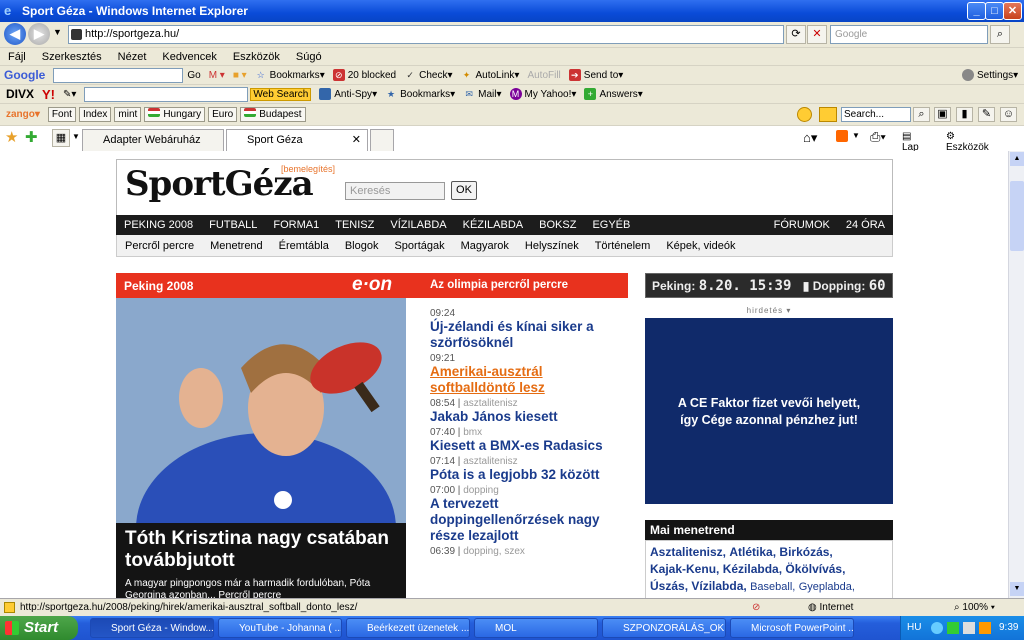 The height and width of the screenshot is (640, 1024). What do you see at coordinates (273, 114) in the screenshot?
I see `budapest-button: Budapest` at bounding box center [273, 114].